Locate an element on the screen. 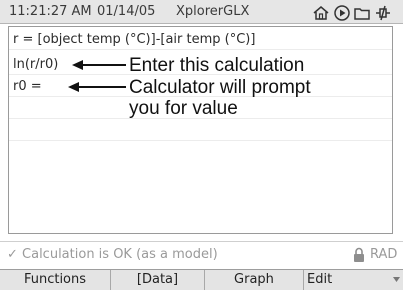 The image size is (403, 290). calculation-status: ✓ Calculation is OK (as a model) is located at coordinates (112, 254).